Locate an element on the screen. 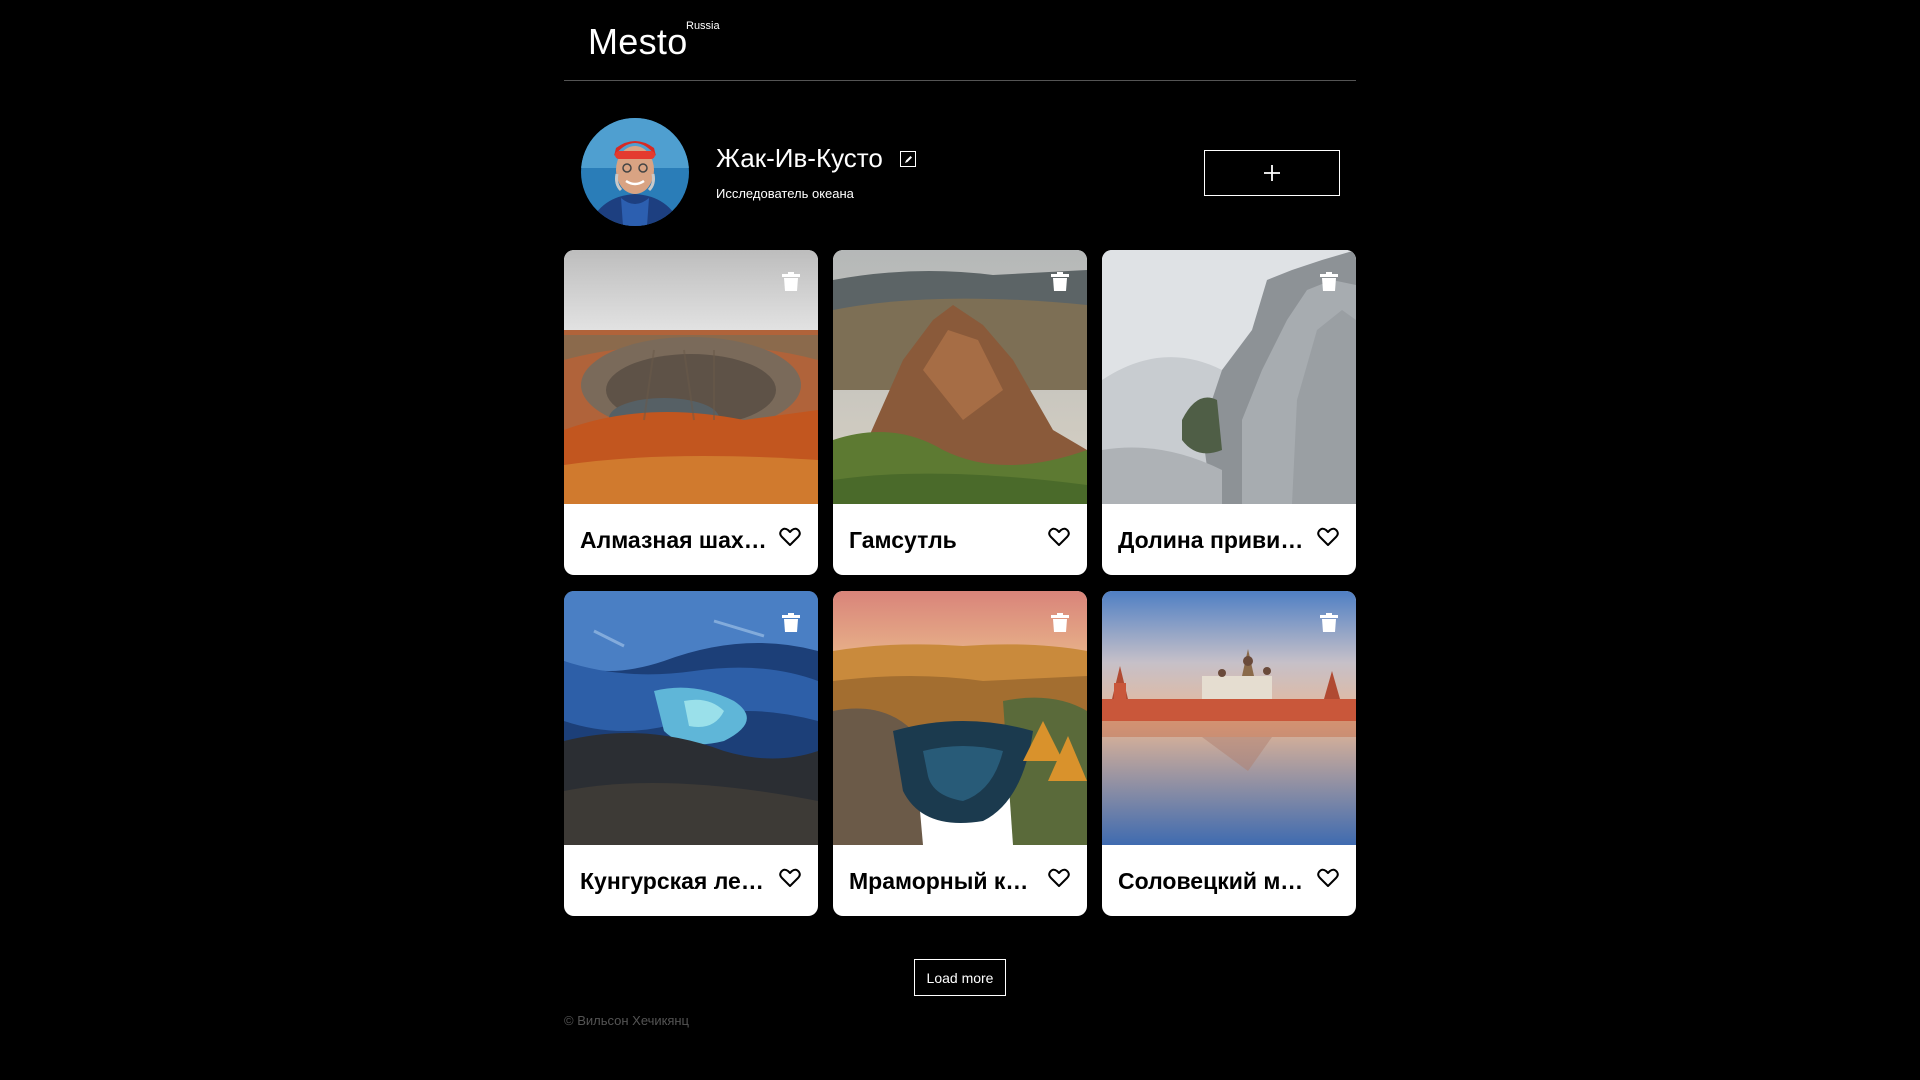 Image resolution: width=1920 pixels, height=1080 pixels. place-card: Кунгурская ледяная пещера is located at coordinates (691, 753).